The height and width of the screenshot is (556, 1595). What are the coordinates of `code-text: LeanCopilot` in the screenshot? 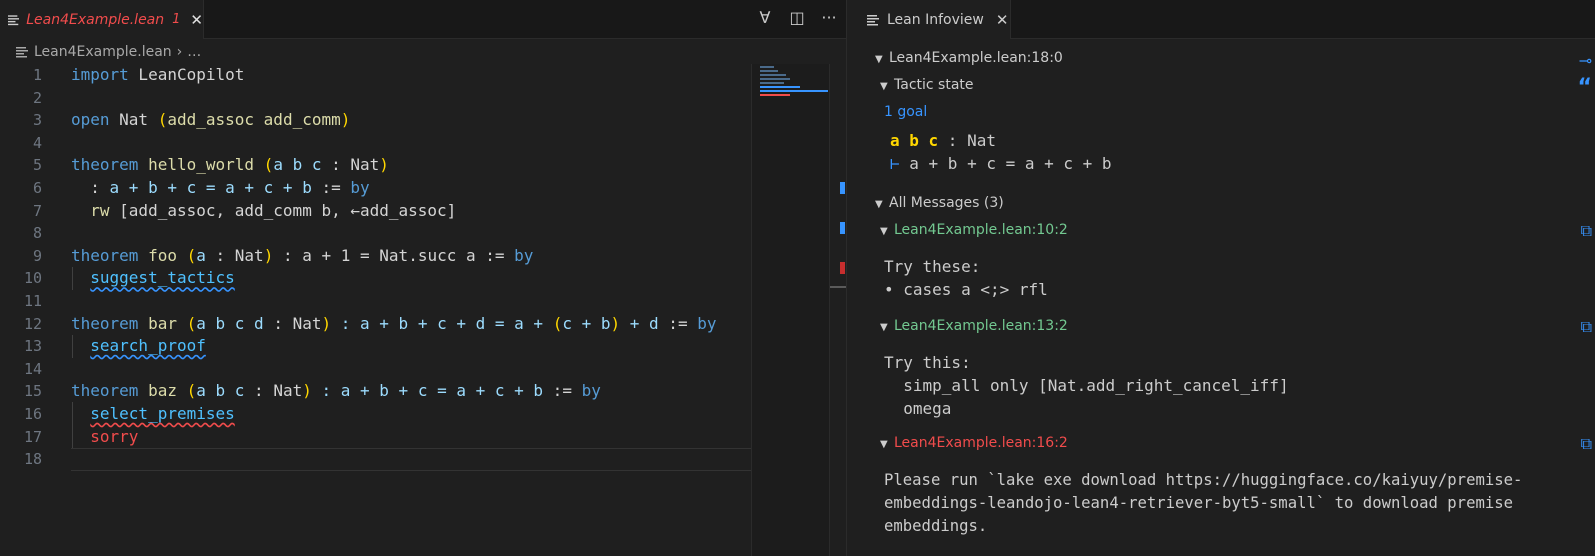 It's located at (186, 74).